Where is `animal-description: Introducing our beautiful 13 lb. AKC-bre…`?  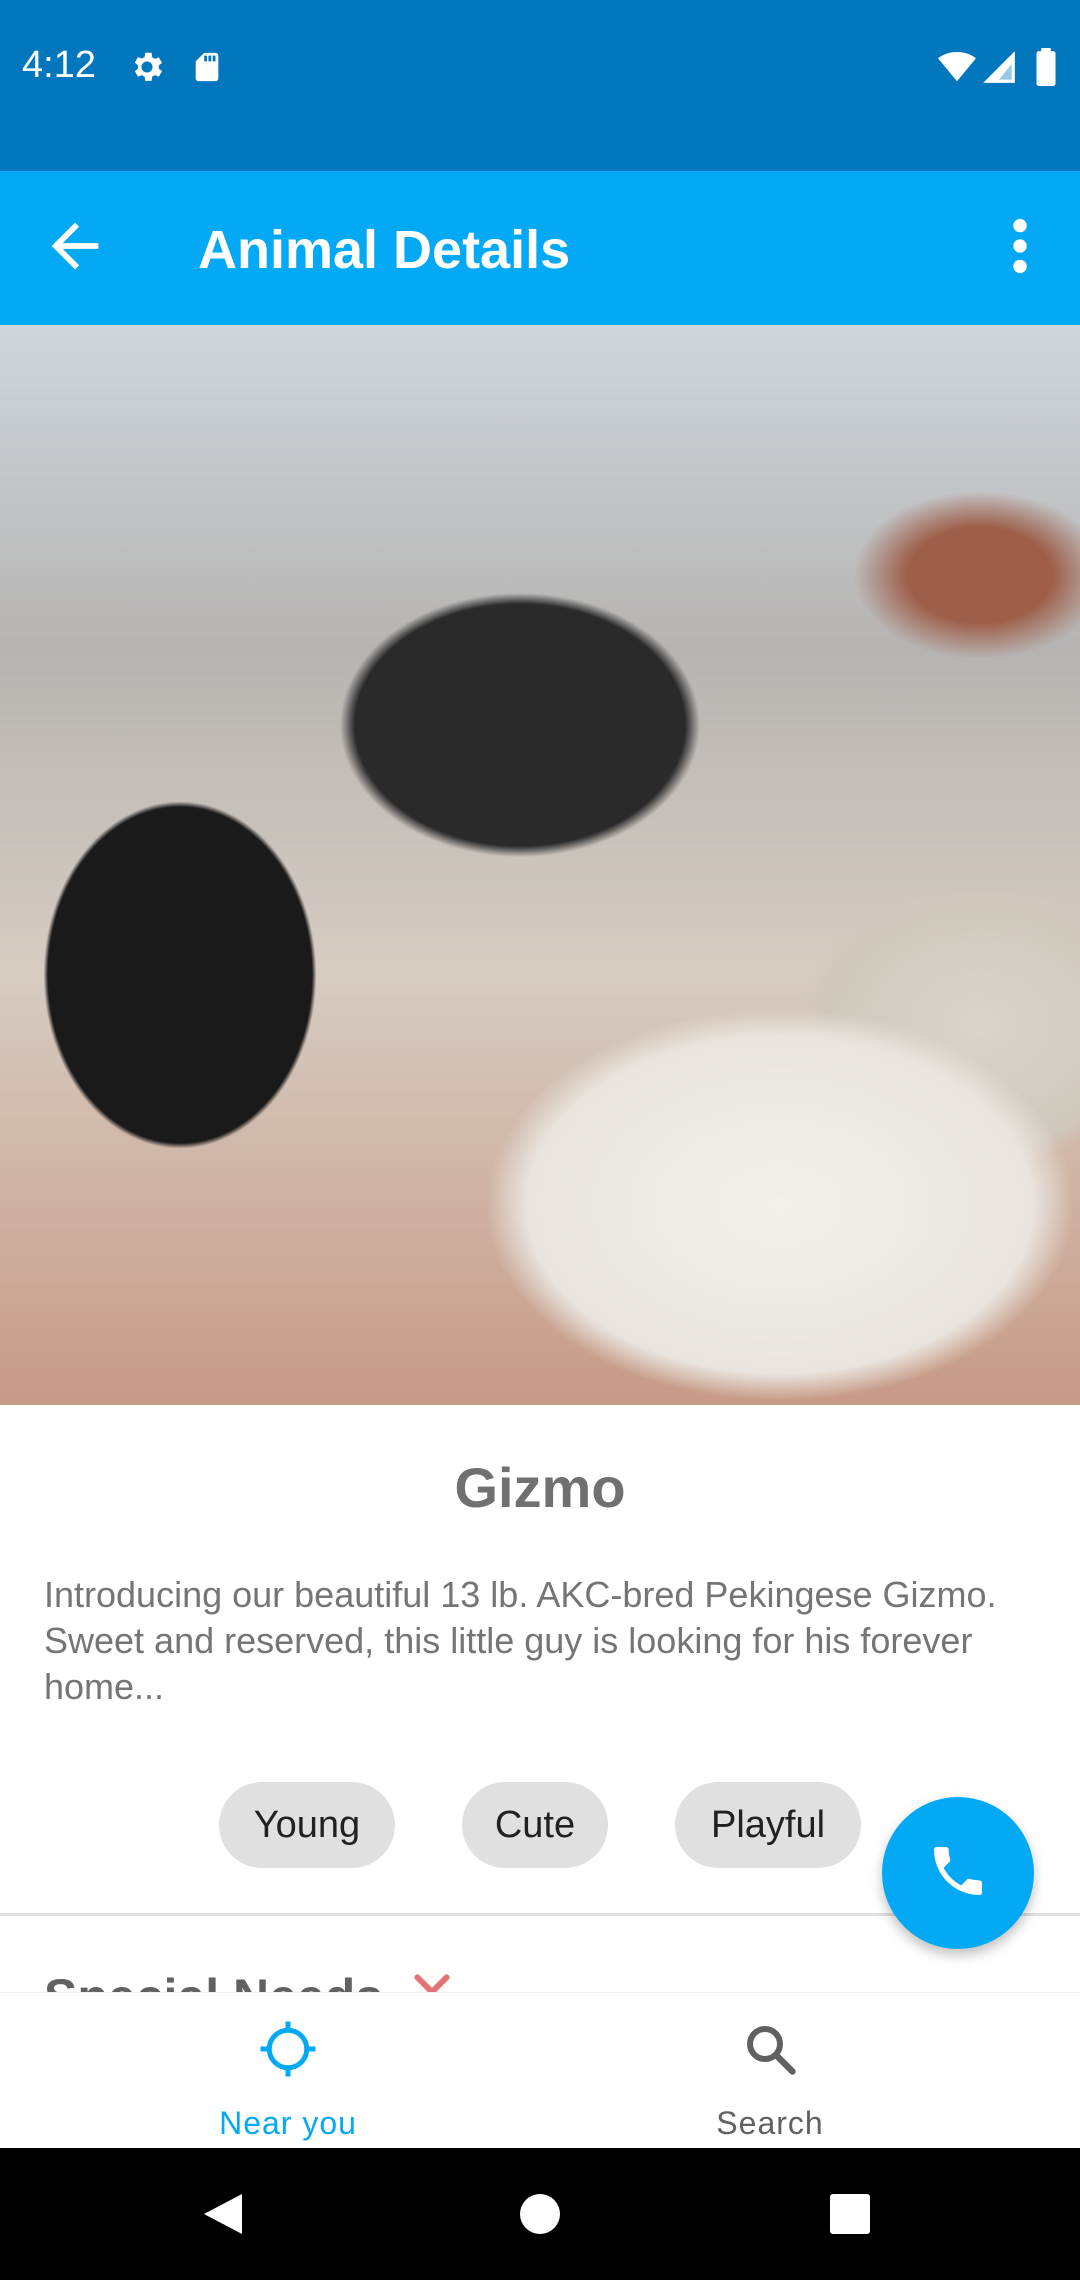
animal-description: Introducing our beautiful 13 lb. AKC-bre… is located at coordinates (520, 1640).